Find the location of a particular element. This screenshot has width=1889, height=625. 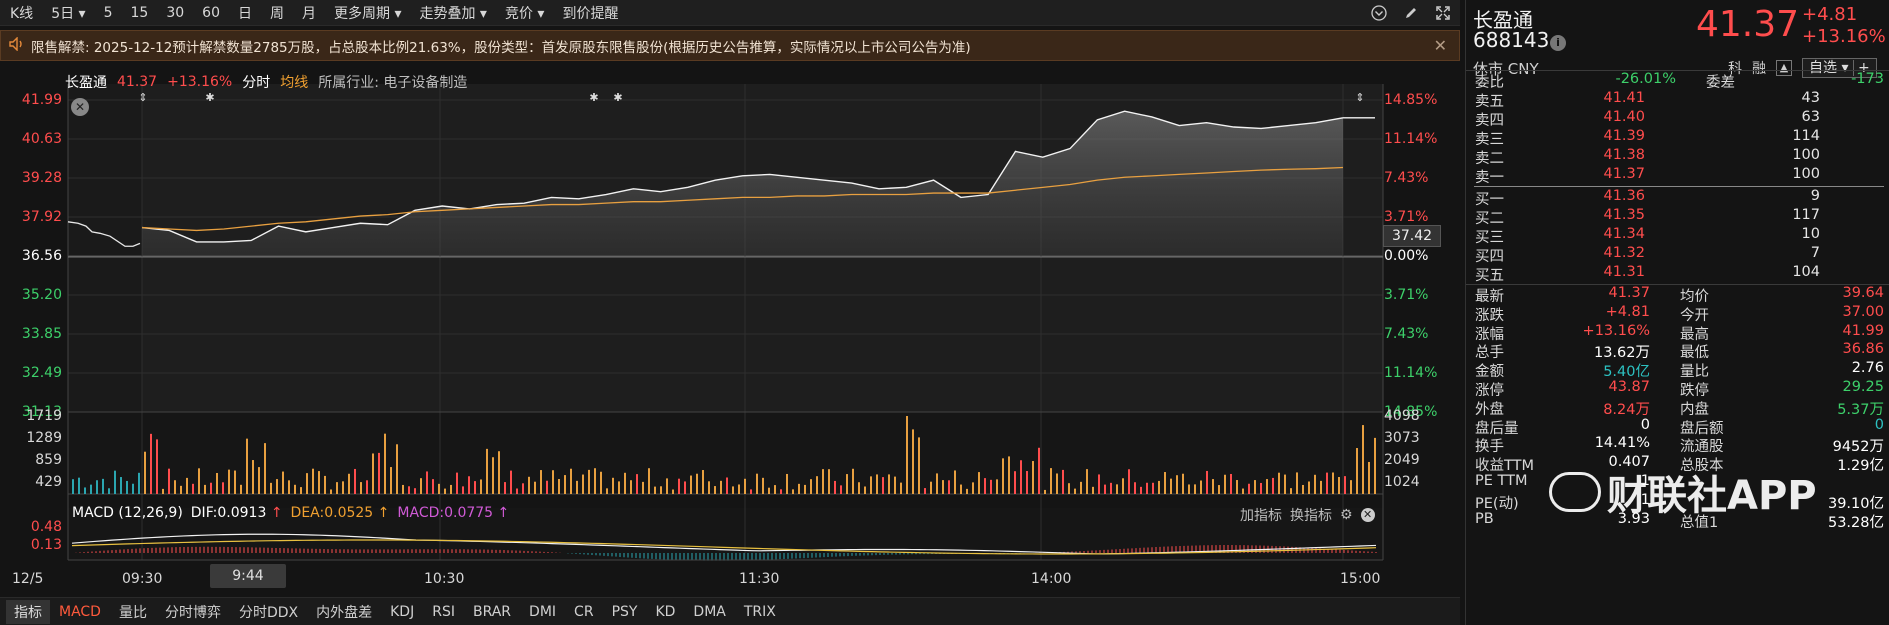

close-indicator-icon: ✕ is located at coordinates (1367, 515).